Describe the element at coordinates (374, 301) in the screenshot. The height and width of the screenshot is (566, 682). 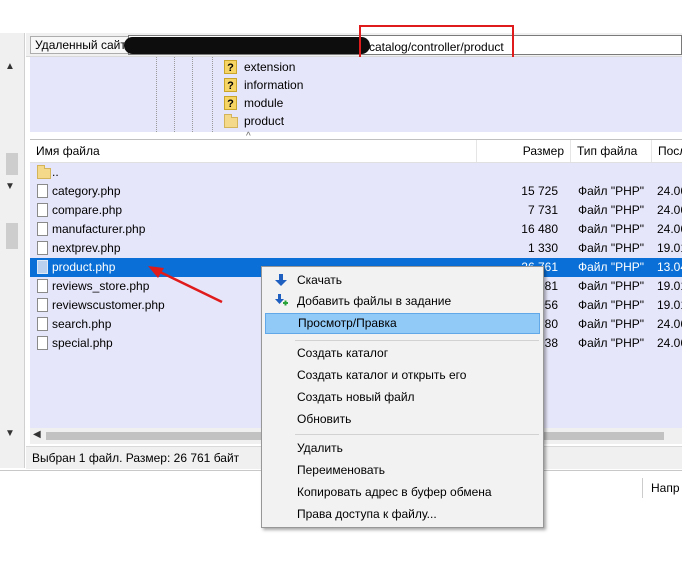
I see `menu-item-label: Добавить файлы в задание` at that location.